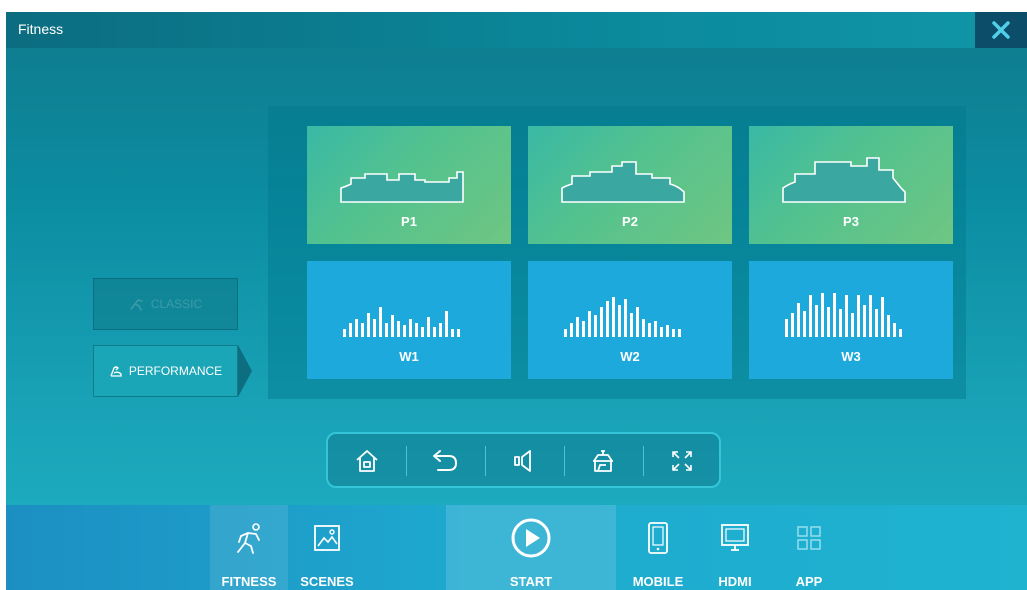  What do you see at coordinates (245, 371) in the screenshot?
I see `selected-mode-pointer` at bounding box center [245, 371].